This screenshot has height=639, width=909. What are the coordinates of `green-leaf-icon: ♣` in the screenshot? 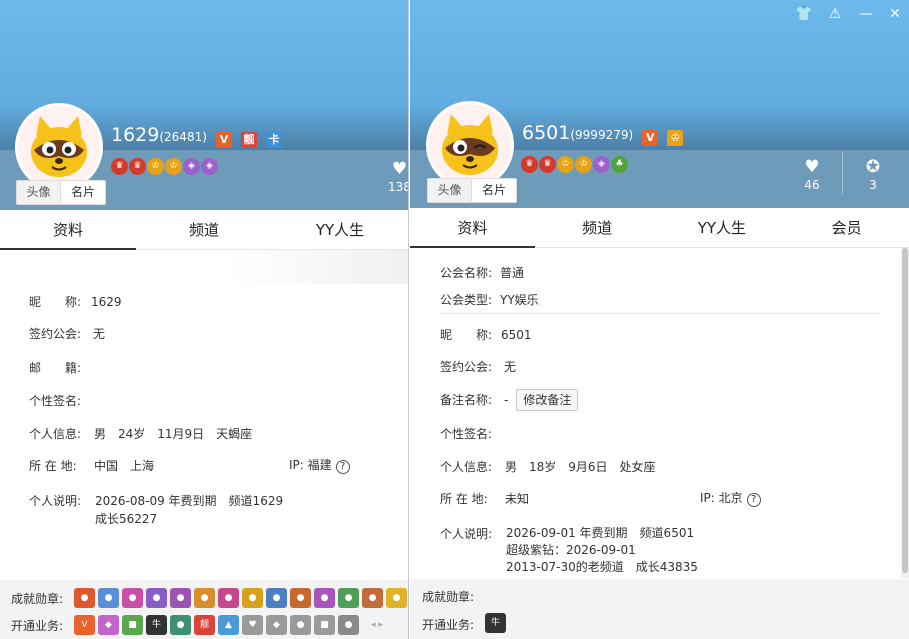 It's located at (619, 164).